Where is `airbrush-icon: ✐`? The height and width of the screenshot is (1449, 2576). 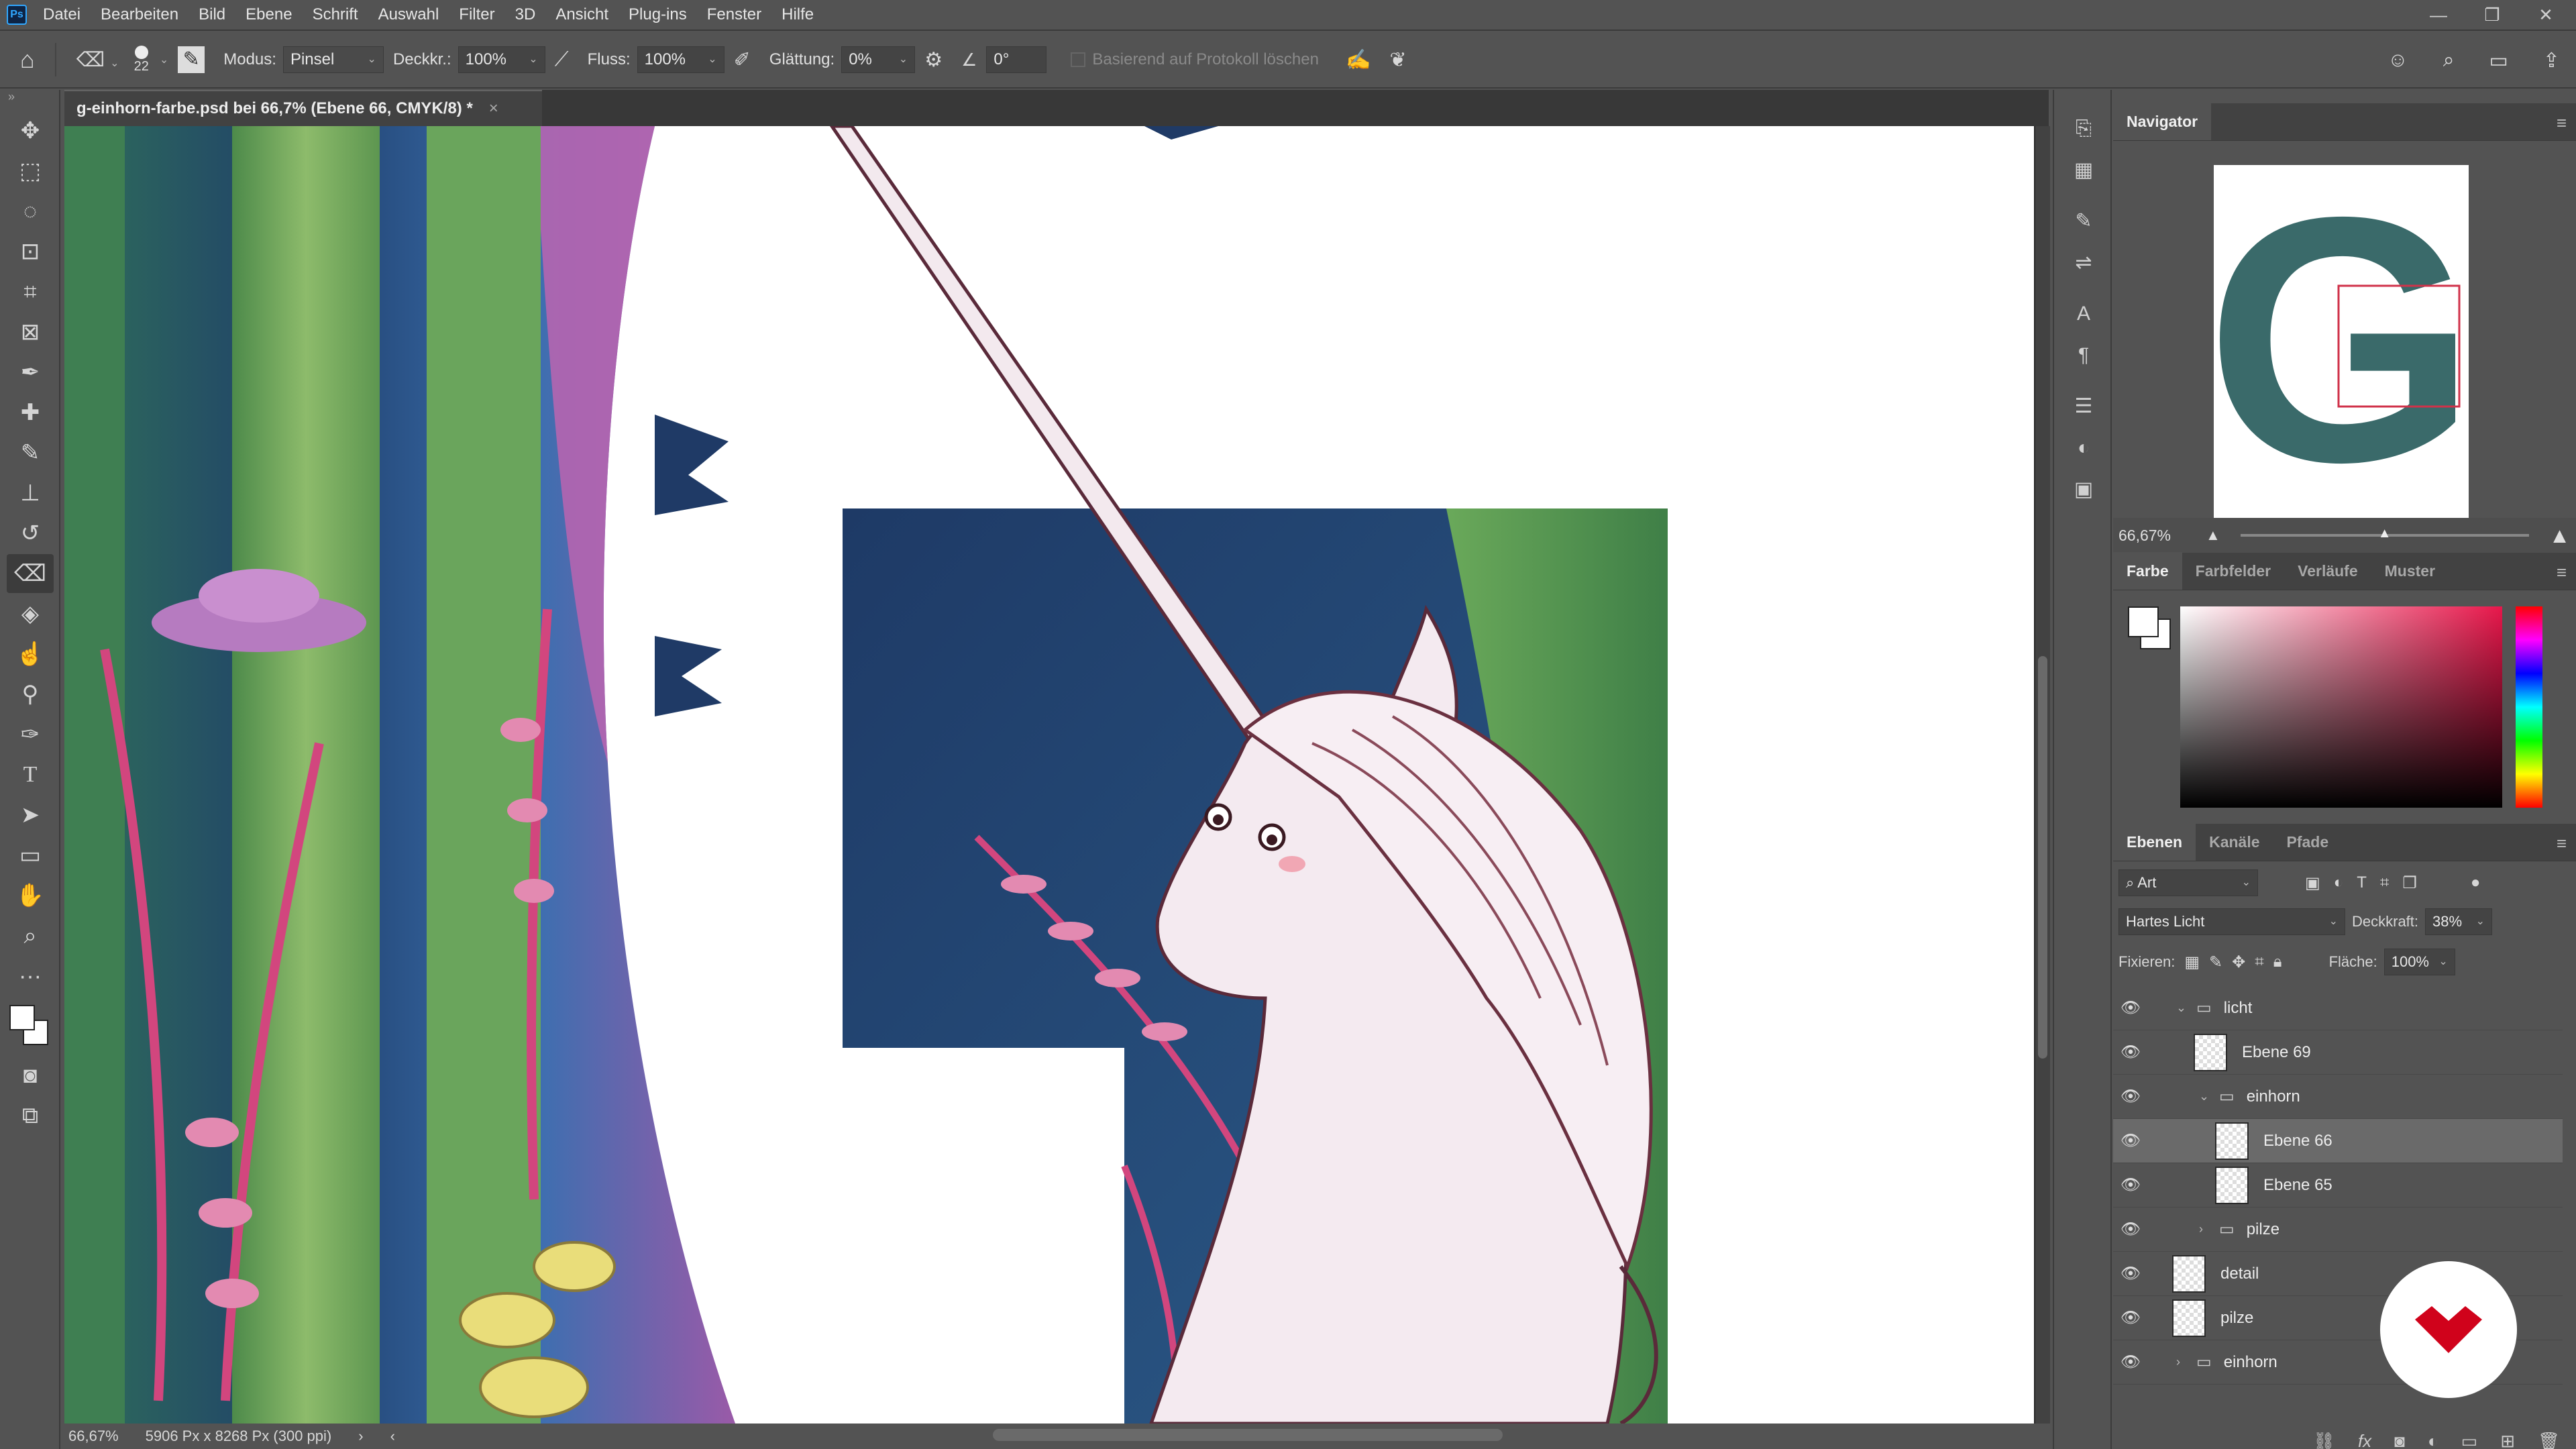
airbrush-icon: ✐ is located at coordinates (742, 60).